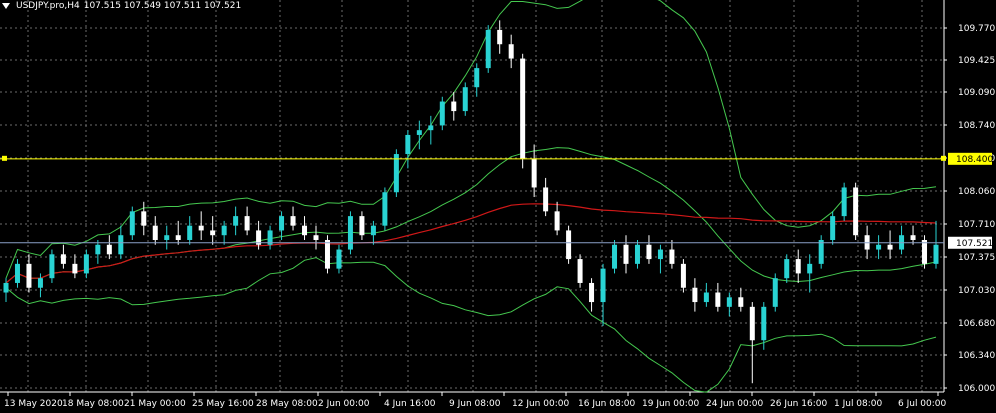  What do you see at coordinates (670, 404) in the screenshot?
I see `time-axis-label: 19 Jun 00:00` at bounding box center [670, 404].